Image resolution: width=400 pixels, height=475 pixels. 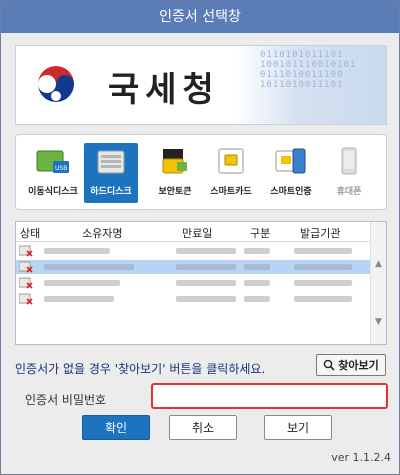 I want to click on storage-label: 스마트카드, so click(x=231, y=192).